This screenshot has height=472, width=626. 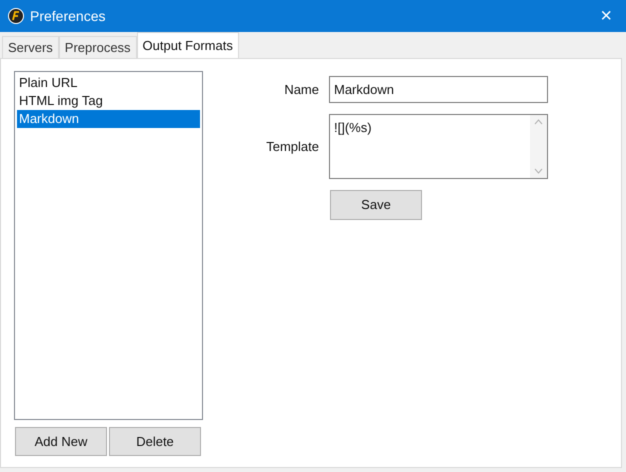 I want to click on list-item: Plain URL, so click(x=108, y=83).